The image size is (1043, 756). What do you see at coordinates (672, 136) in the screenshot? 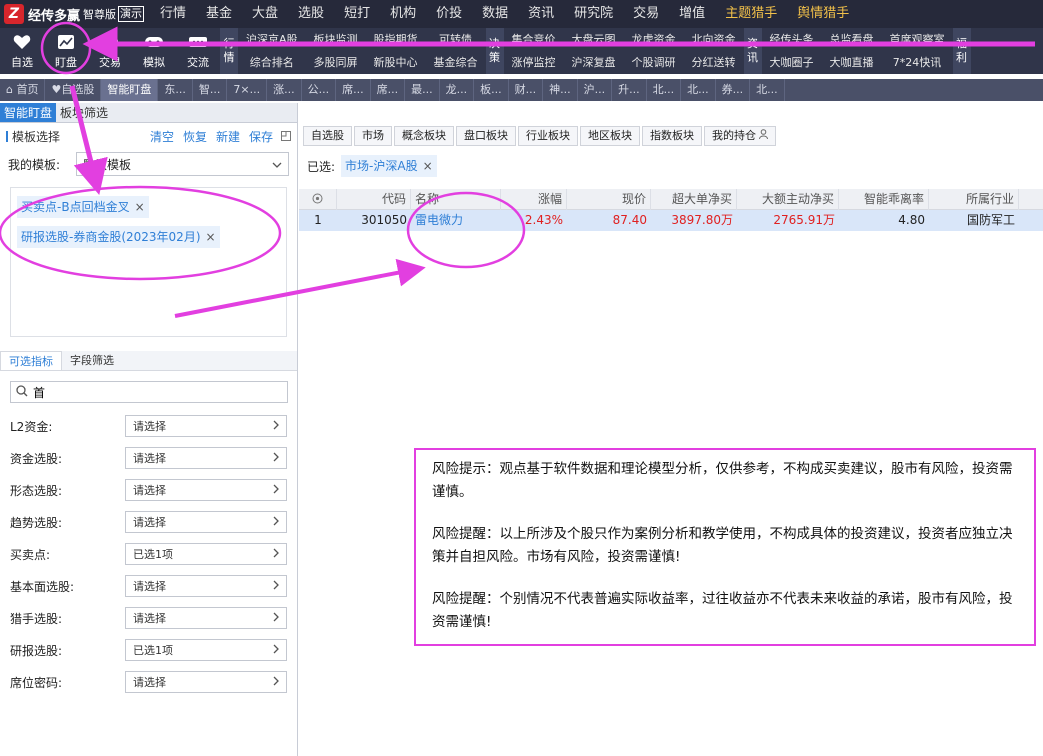
I see `category-tab: 指数板块` at bounding box center [672, 136].